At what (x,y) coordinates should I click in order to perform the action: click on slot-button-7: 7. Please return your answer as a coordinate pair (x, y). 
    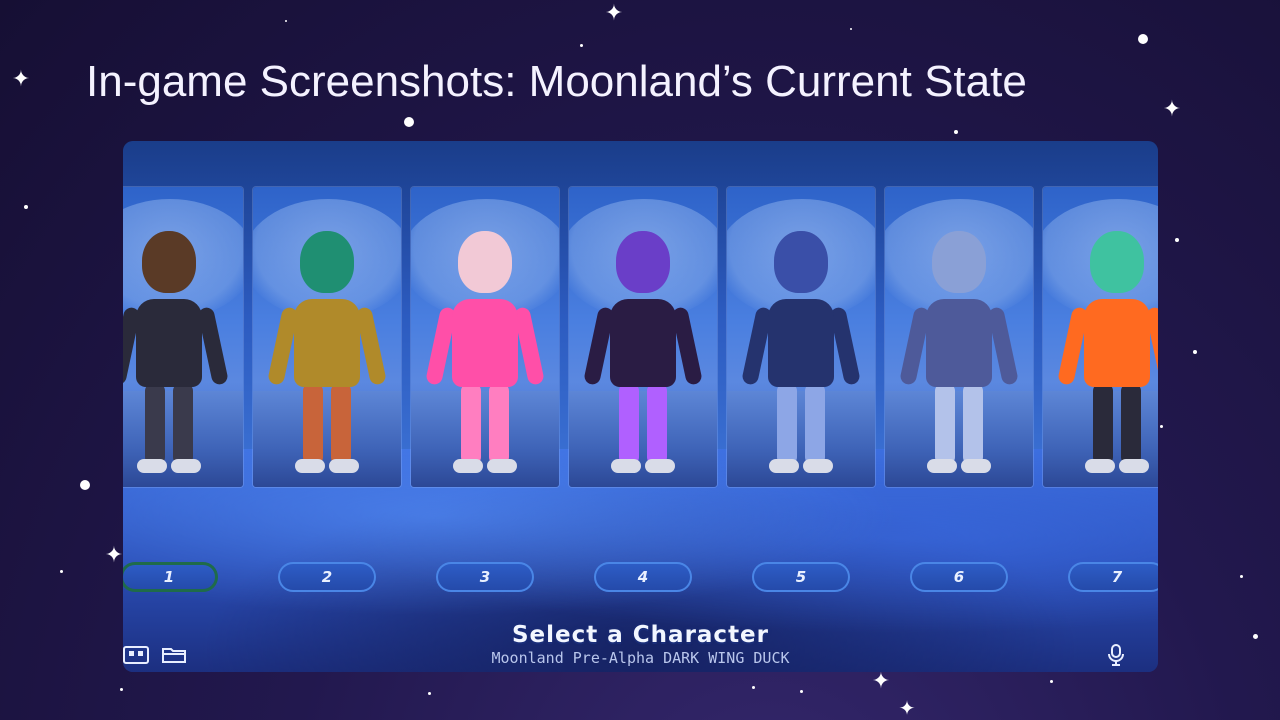
    Looking at the image, I should click on (1113, 577).